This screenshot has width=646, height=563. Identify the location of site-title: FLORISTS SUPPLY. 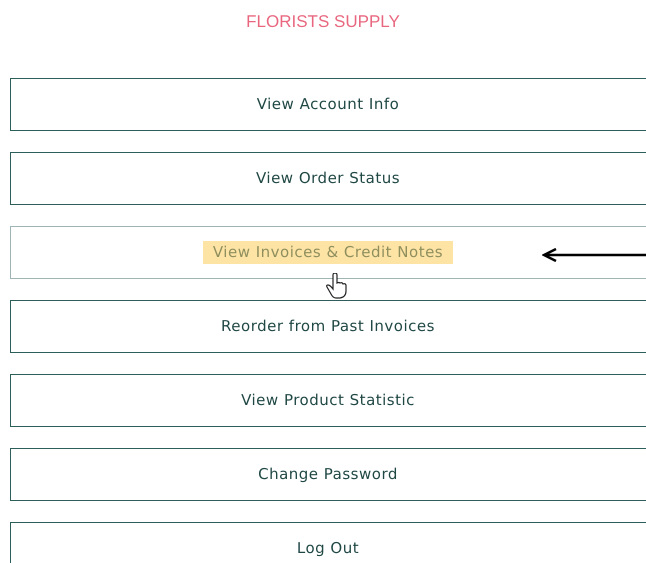
(323, 22).